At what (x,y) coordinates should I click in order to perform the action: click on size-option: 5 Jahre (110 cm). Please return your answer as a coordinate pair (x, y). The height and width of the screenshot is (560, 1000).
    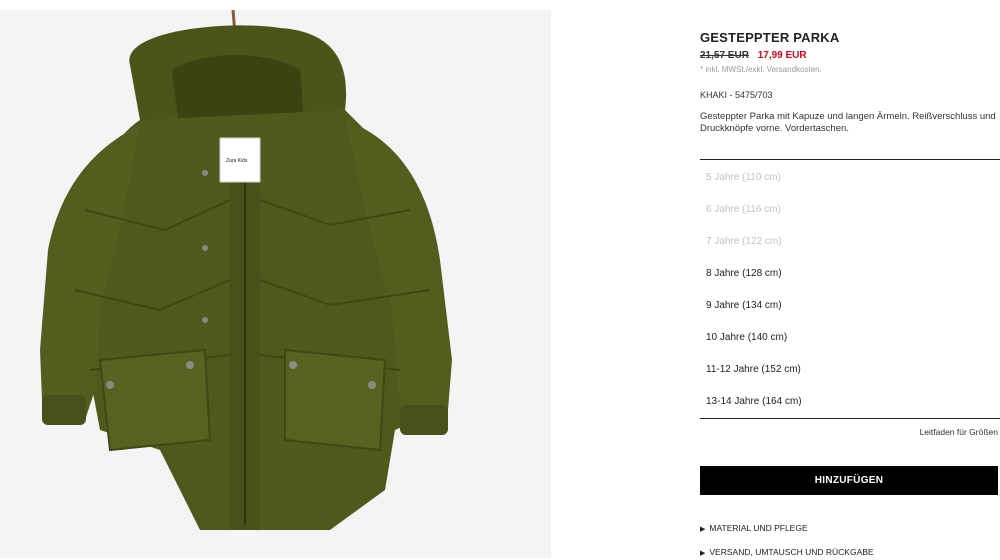
    Looking at the image, I should click on (743, 177).